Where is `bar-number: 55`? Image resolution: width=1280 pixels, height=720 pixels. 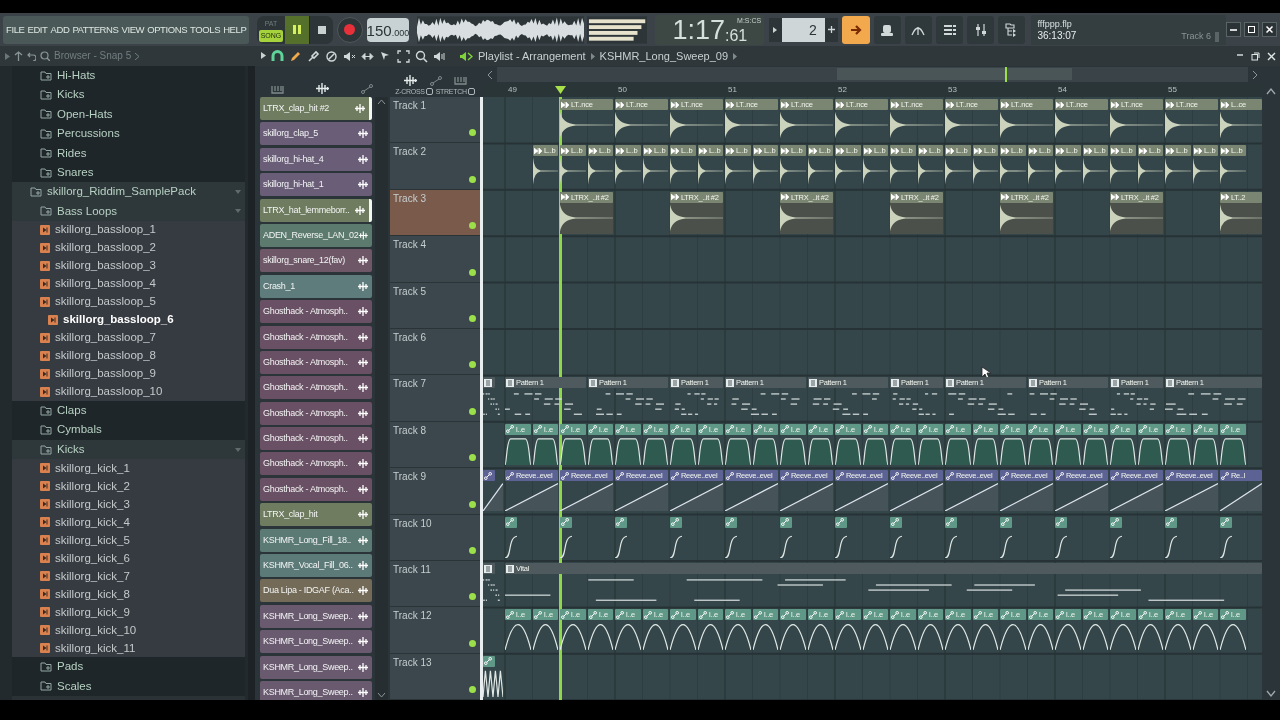 bar-number: 55 is located at coordinates (1172, 90).